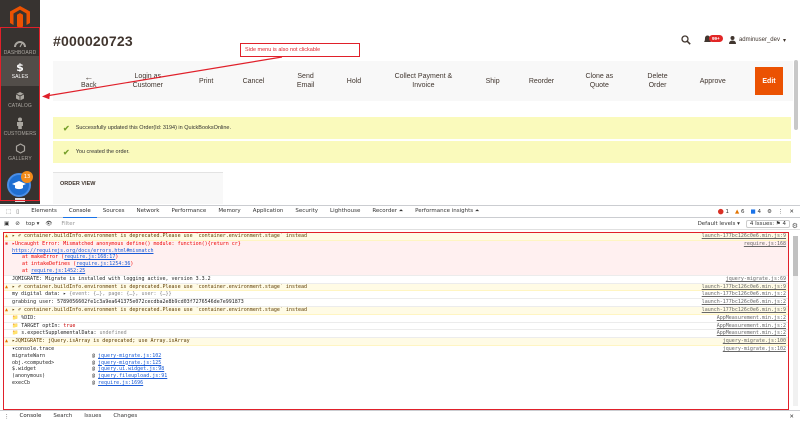 The height and width of the screenshot is (422, 800). Describe the element at coordinates (56, 333) in the screenshot. I see `console-message: 📁 s.expectSupplementalData:` at that location.